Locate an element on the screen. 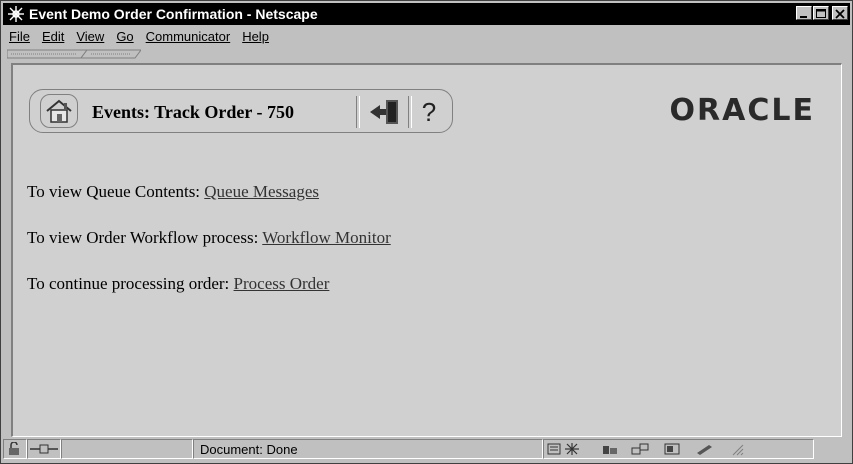 This screenshot has height=464, width=853. queue-messages-link: Queue Messages is located at coordinates (261, 191).